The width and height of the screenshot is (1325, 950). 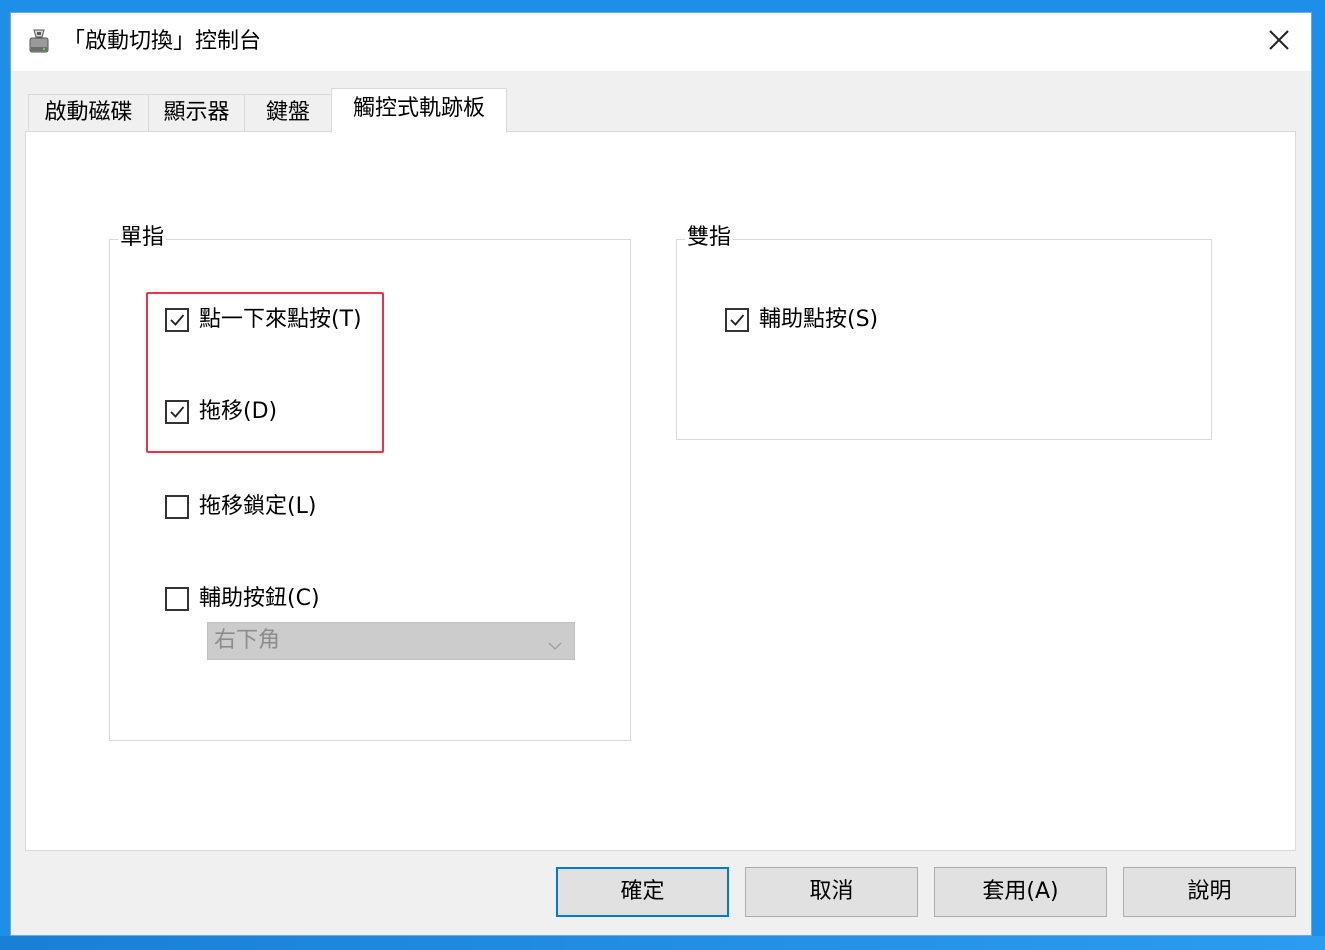 I want to click on disk-drive-icon, so click(x=39, y=42).